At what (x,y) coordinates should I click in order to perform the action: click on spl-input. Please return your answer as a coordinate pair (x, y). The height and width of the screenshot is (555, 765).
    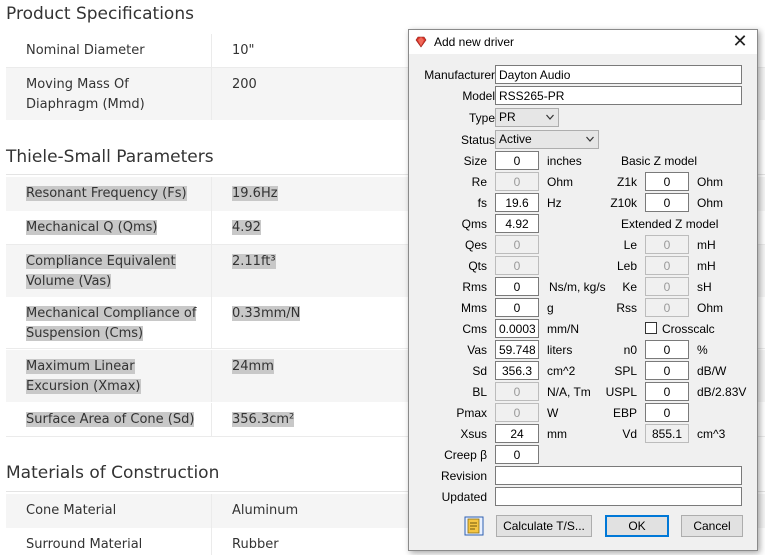
    Looking at the image, I should click on (667, 370).